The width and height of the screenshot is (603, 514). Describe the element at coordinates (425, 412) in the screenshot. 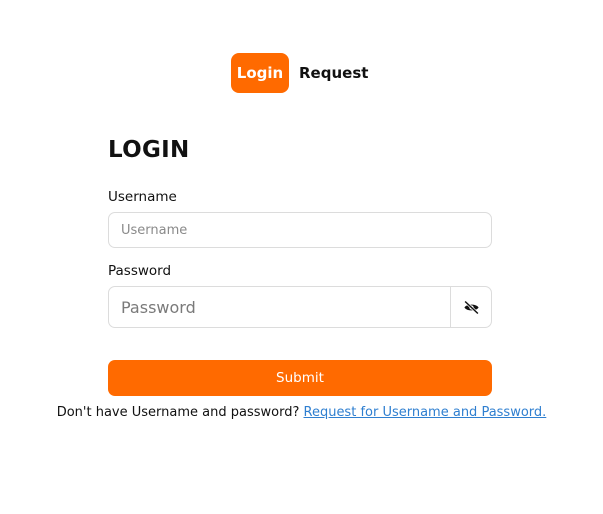

I see `request-credentials-link: Request for Username and Password.` at that location.